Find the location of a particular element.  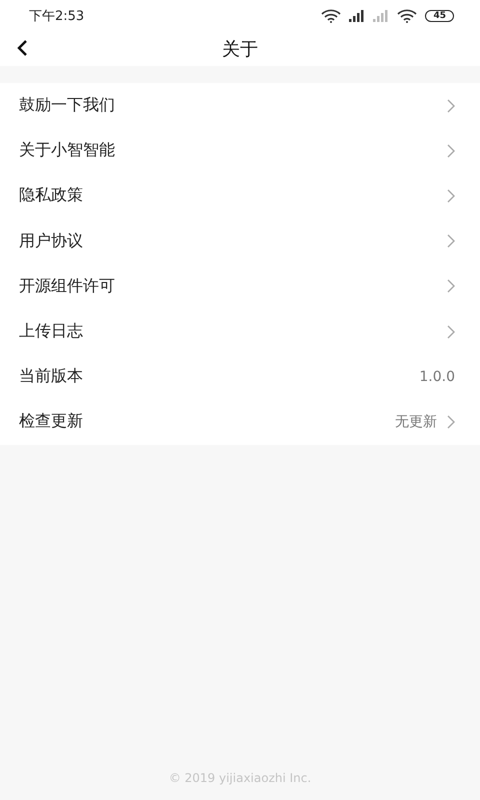

menu-item-label: 隐私政策 is located at coordinates (51, 195).